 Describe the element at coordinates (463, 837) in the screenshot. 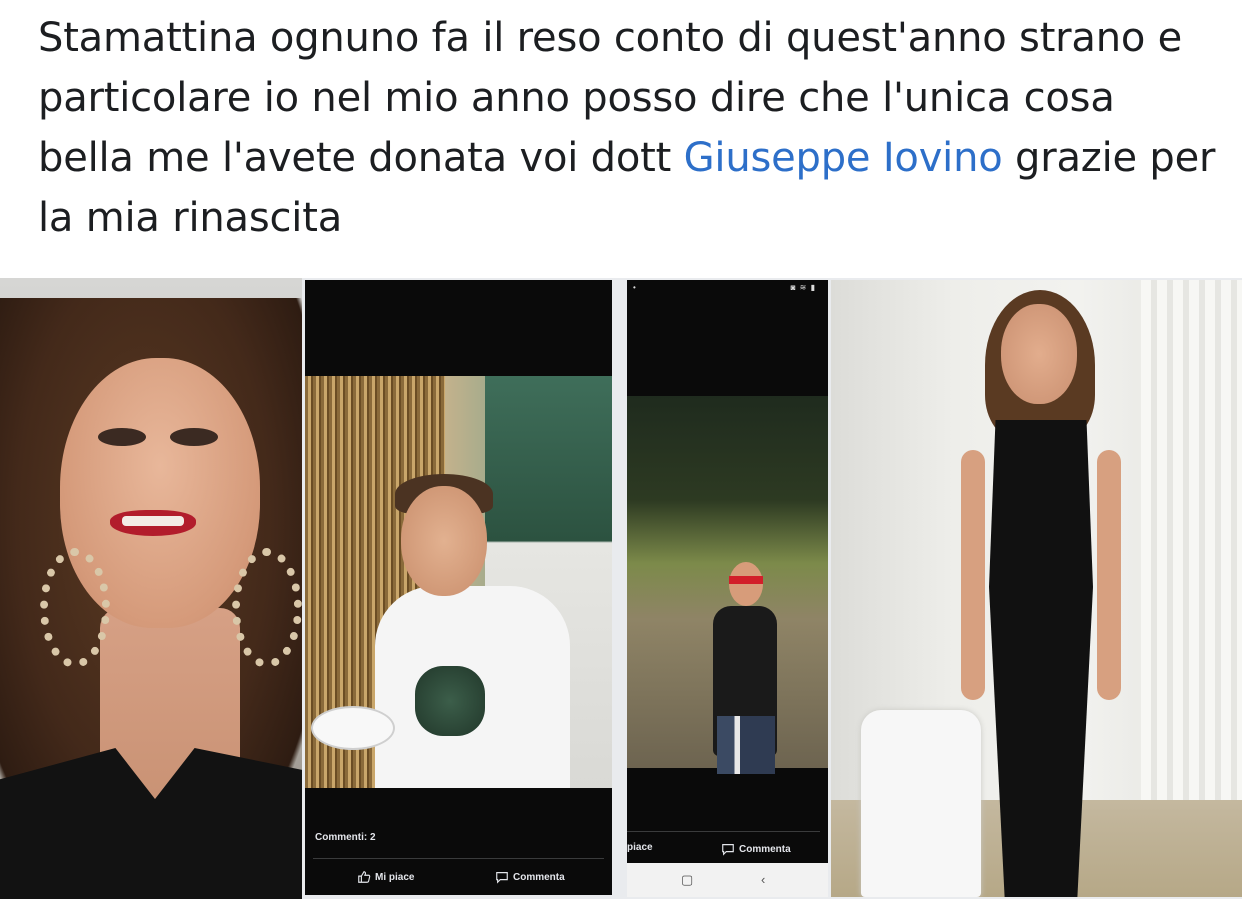

I see `comments-count: Commenti: 2` at that location.